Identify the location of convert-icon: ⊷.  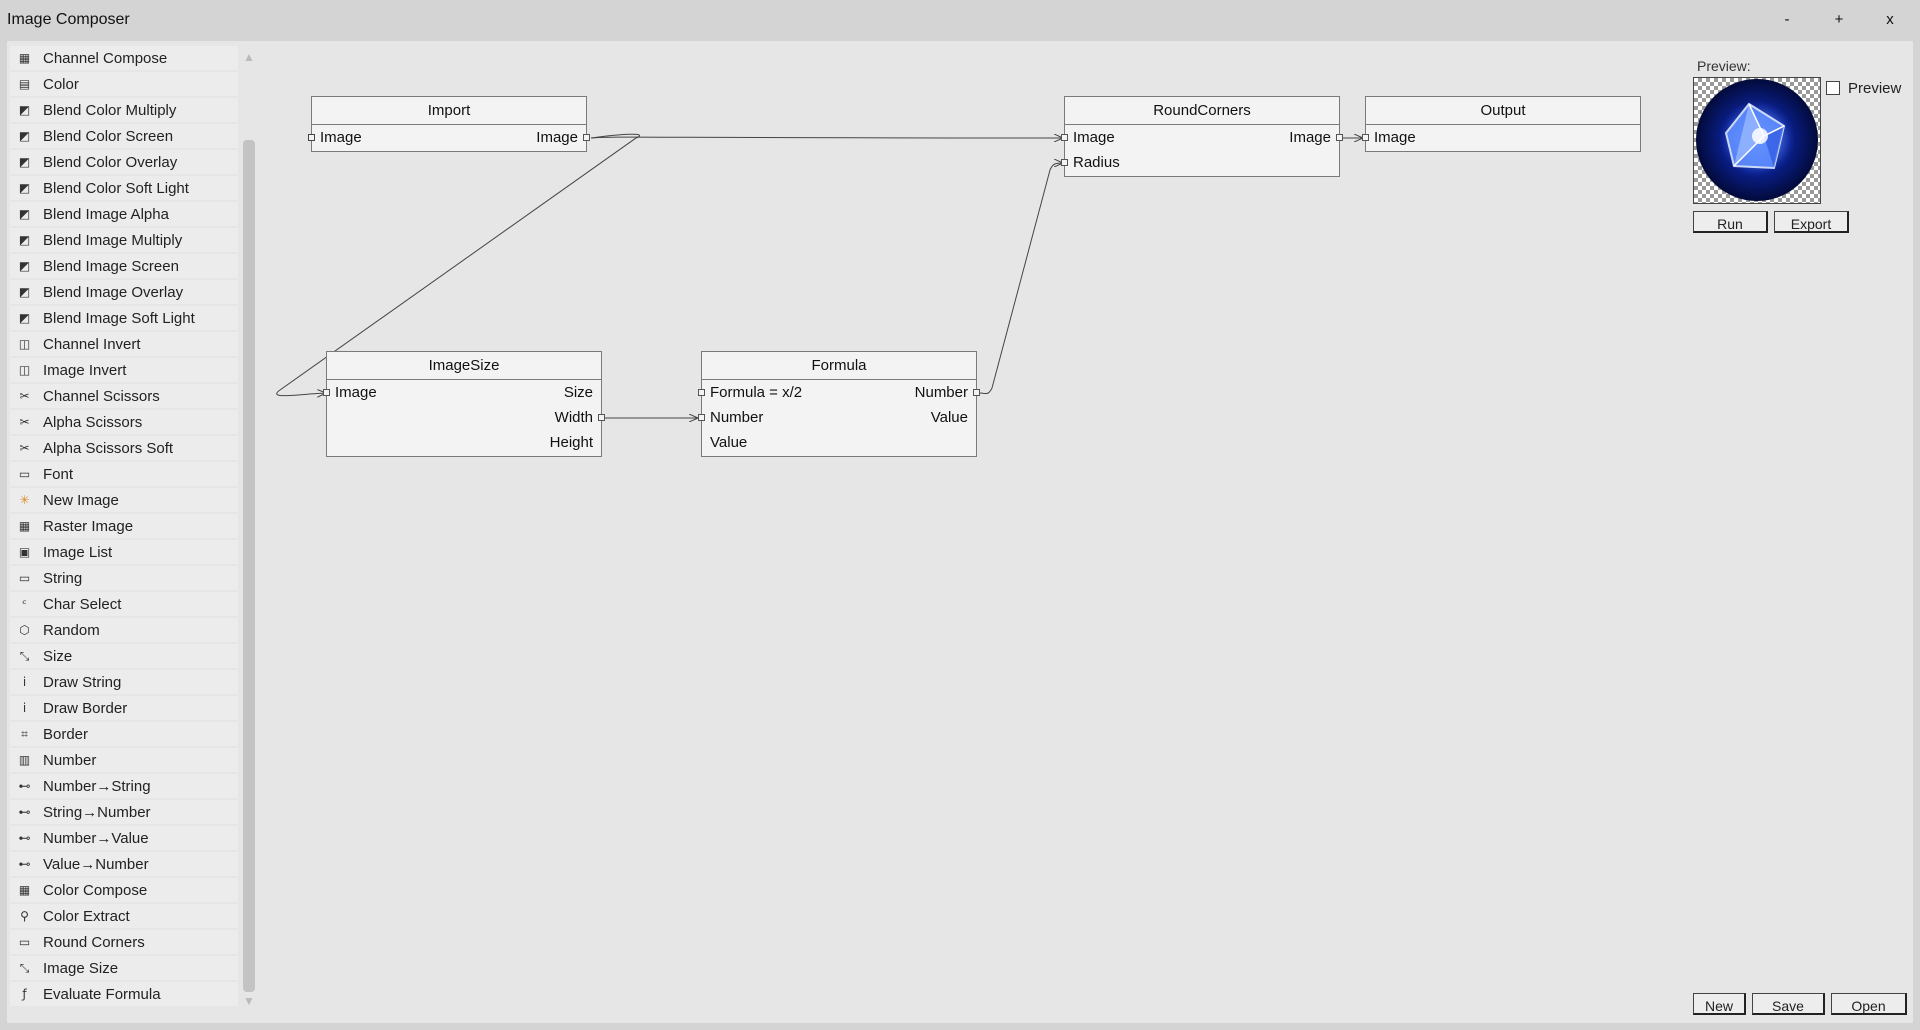
(24, 863).